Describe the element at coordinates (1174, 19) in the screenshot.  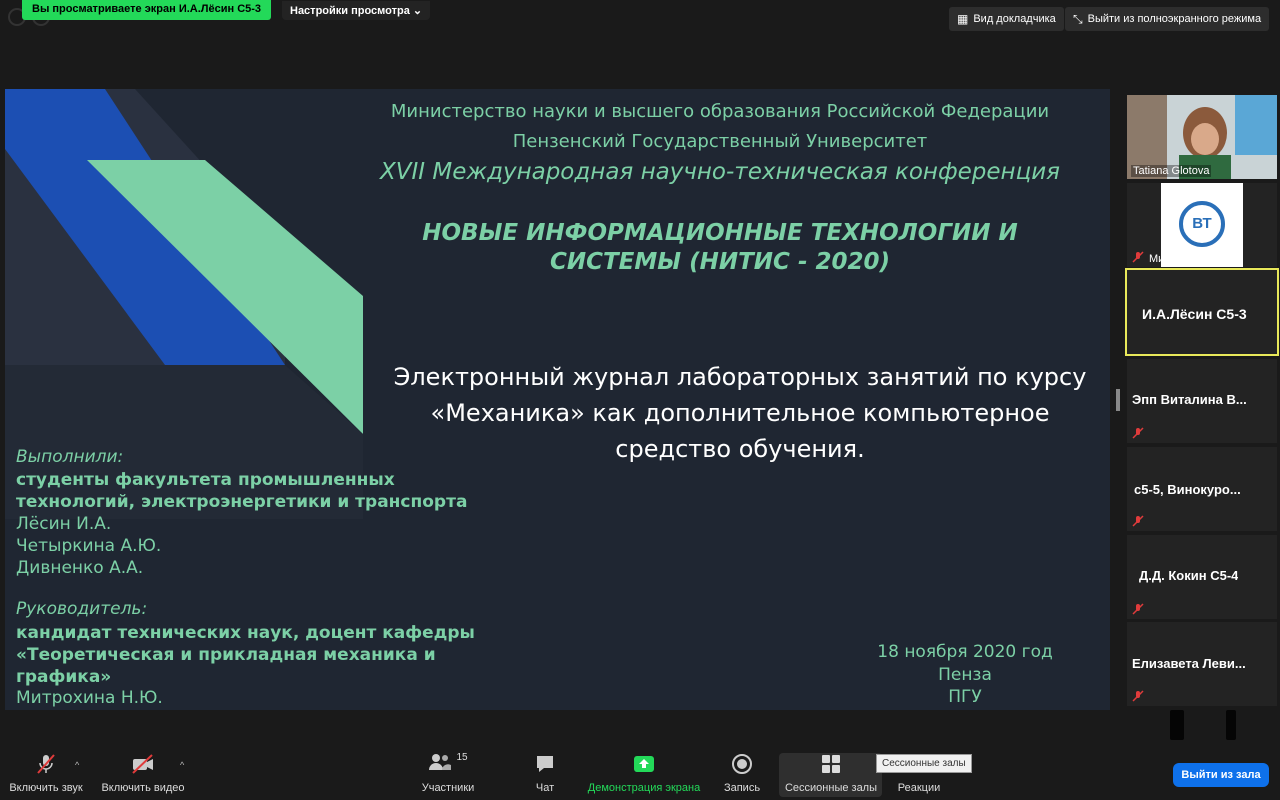
I see `exit-fullscreen-label: Выйти из полноэкранного режима` at that location.